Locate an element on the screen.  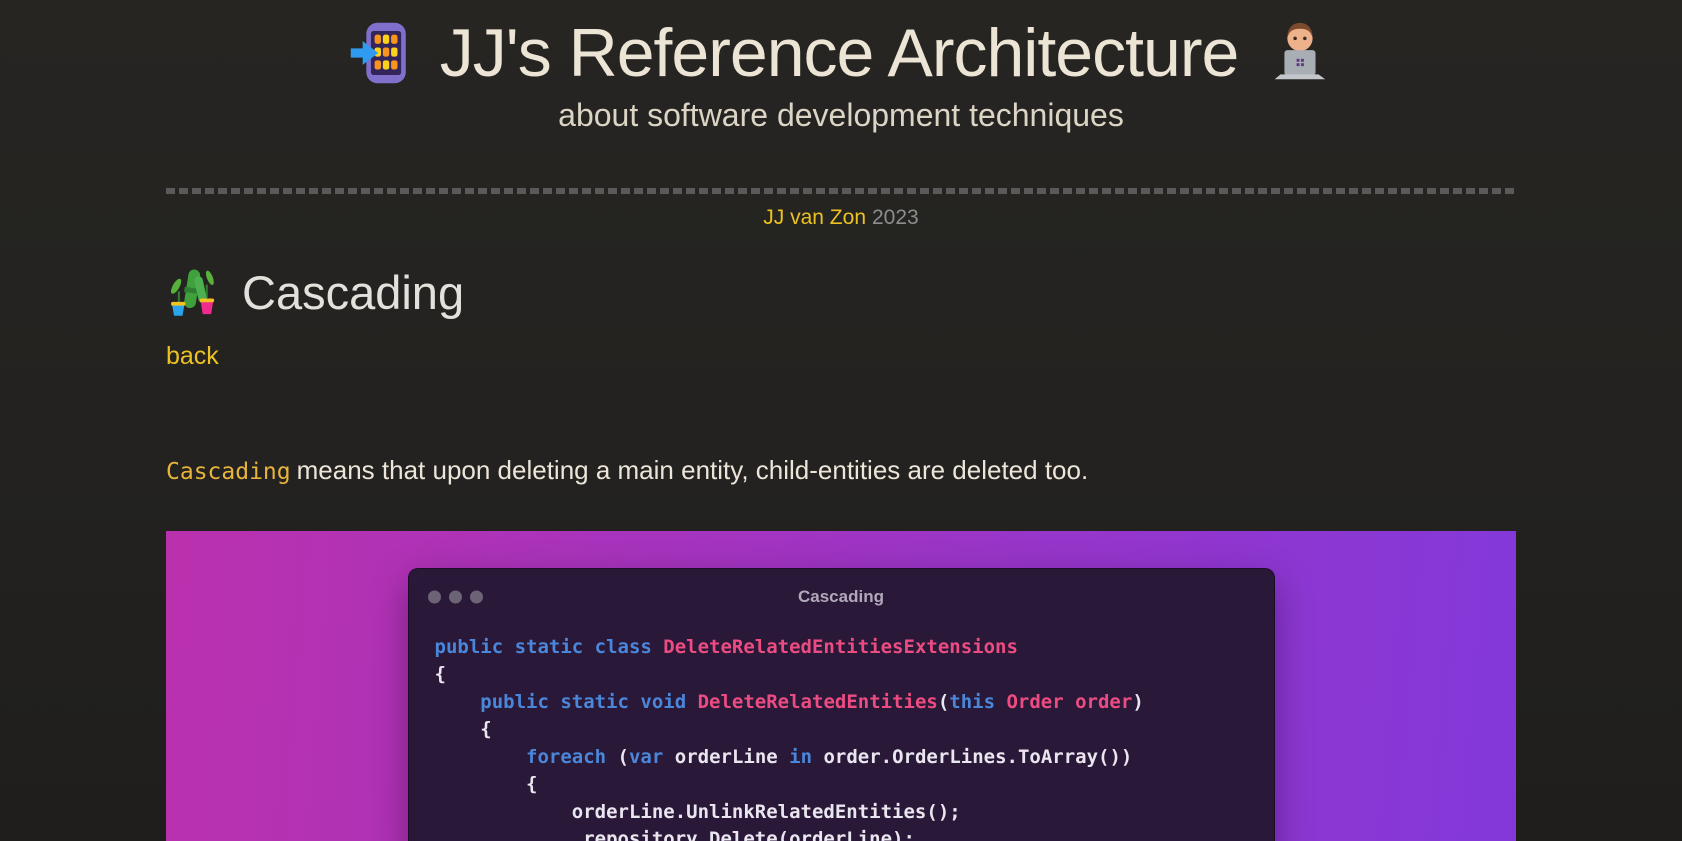
code-line: orderLine.UnlinkRelatedEntities(); is located at coordinates (697, 811).